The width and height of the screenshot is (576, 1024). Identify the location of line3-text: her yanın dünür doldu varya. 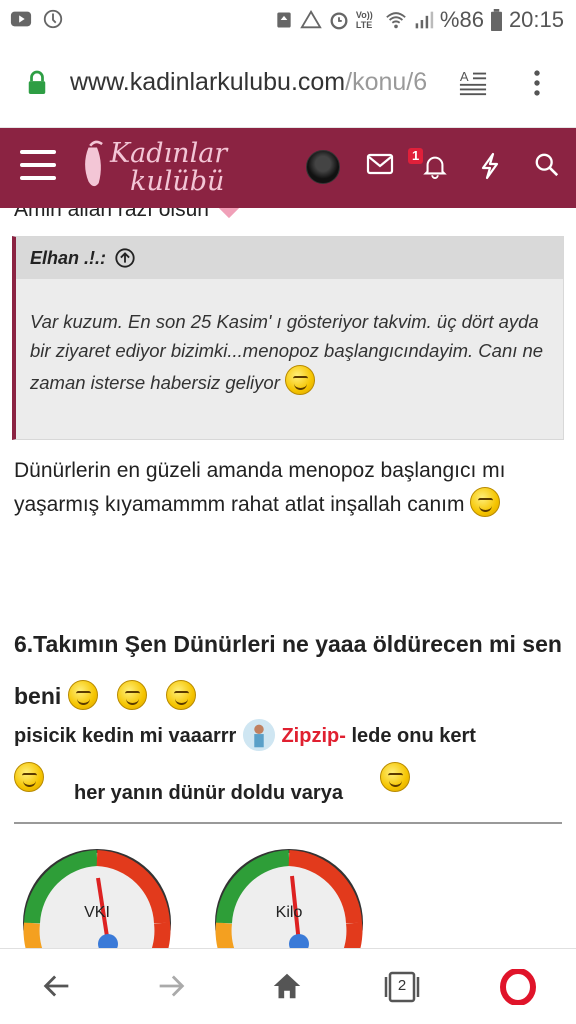
(208, 793).